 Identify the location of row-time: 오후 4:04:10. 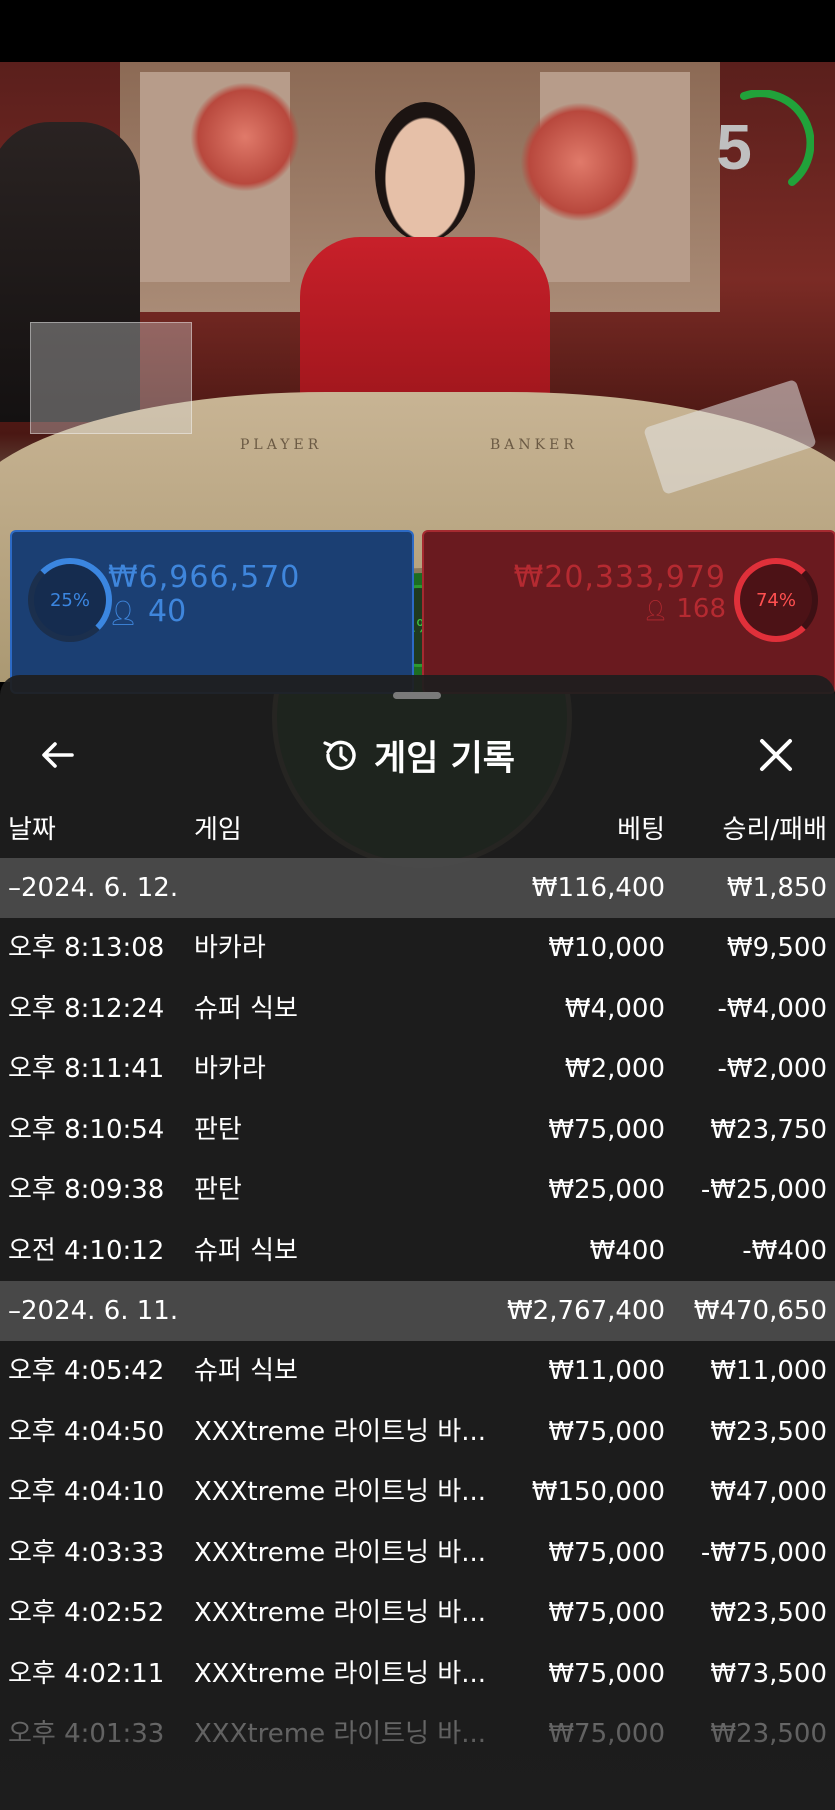
(86, 1492).